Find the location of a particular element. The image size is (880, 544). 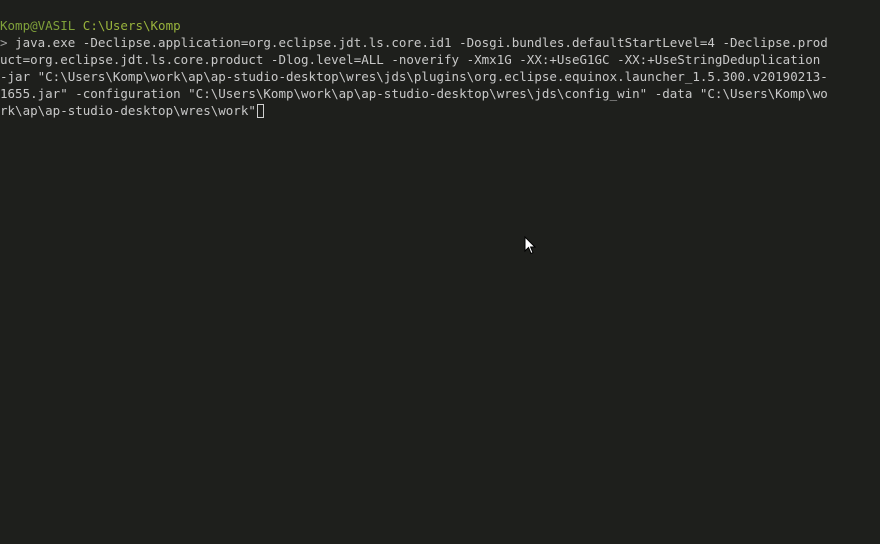

text-cursor is located at coordinates (260, 111).